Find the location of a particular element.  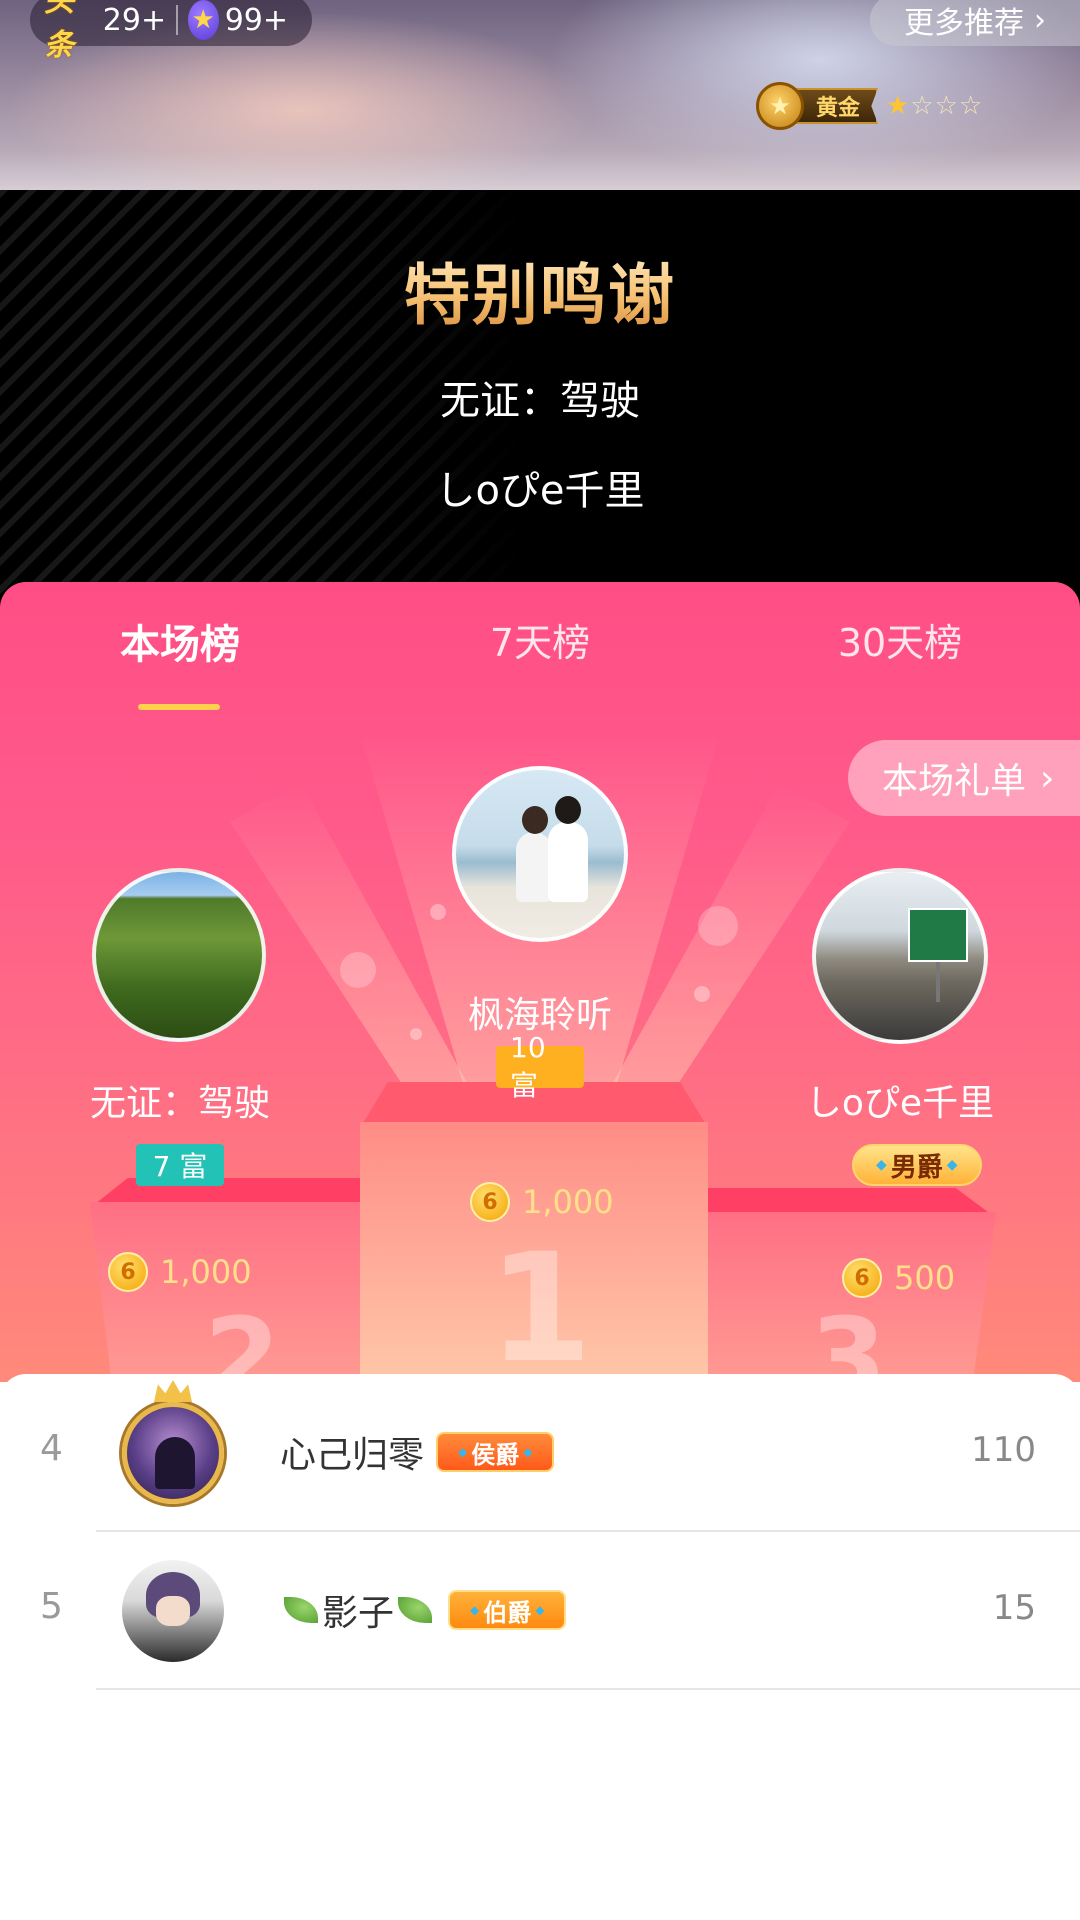

star-filled-icon: ★ is located at coordinates (898, 106).